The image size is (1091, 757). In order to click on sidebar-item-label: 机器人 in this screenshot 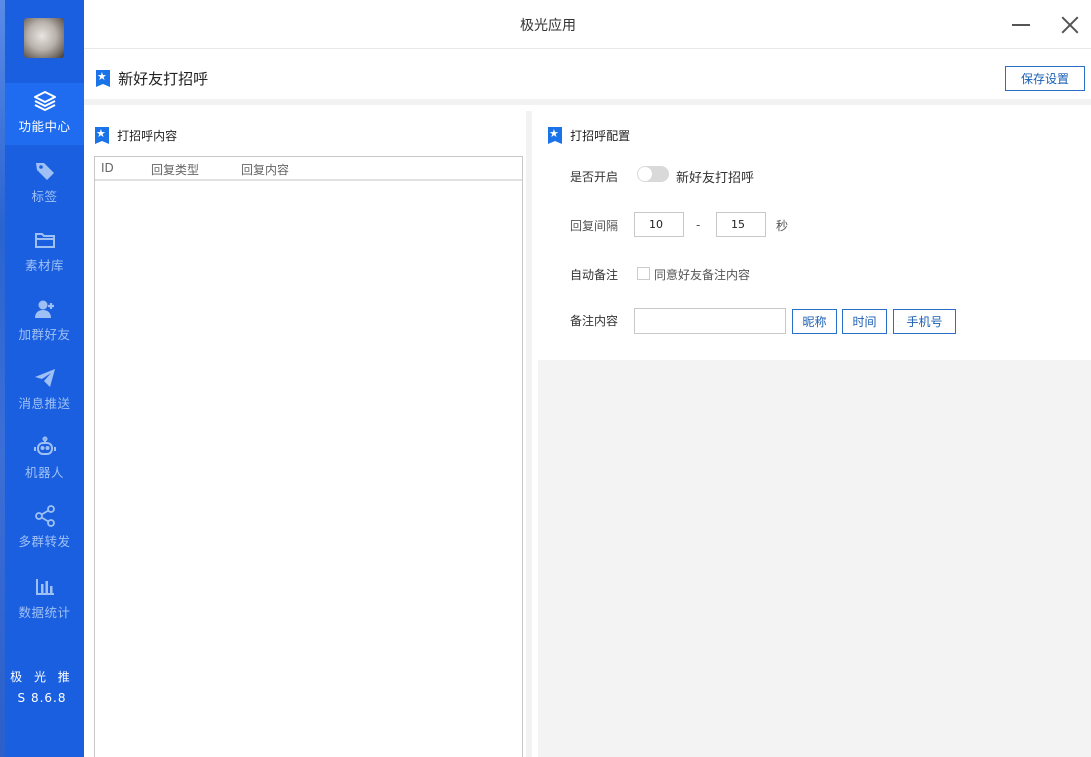, I will do `click(44, 472)`.